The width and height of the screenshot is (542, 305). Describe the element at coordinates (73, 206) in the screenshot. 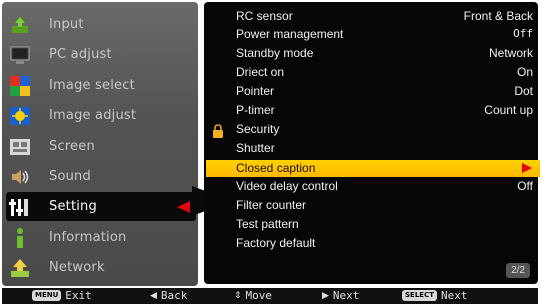

I see `menu-item-label: Setting` at that location.